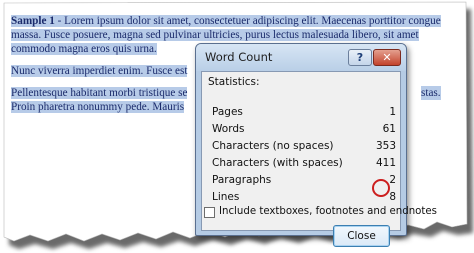 This screenshot has width=474, height=253. What do you see at coordinates (389, 129) in the screenshot?
I see `stat-value: 61` at bounding box center [389, 129].